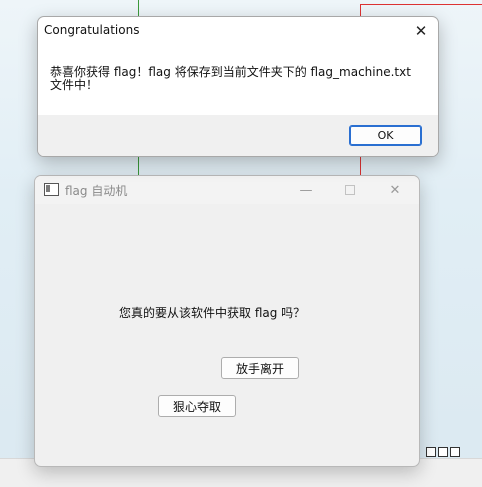 This screenshot has height=487, width=482. What do you see at coordinates (212, 313) in the screenshot?
I see `question-label: 您真的要从该软件中获取 flag 吗？` at bounding box center [212, 313].